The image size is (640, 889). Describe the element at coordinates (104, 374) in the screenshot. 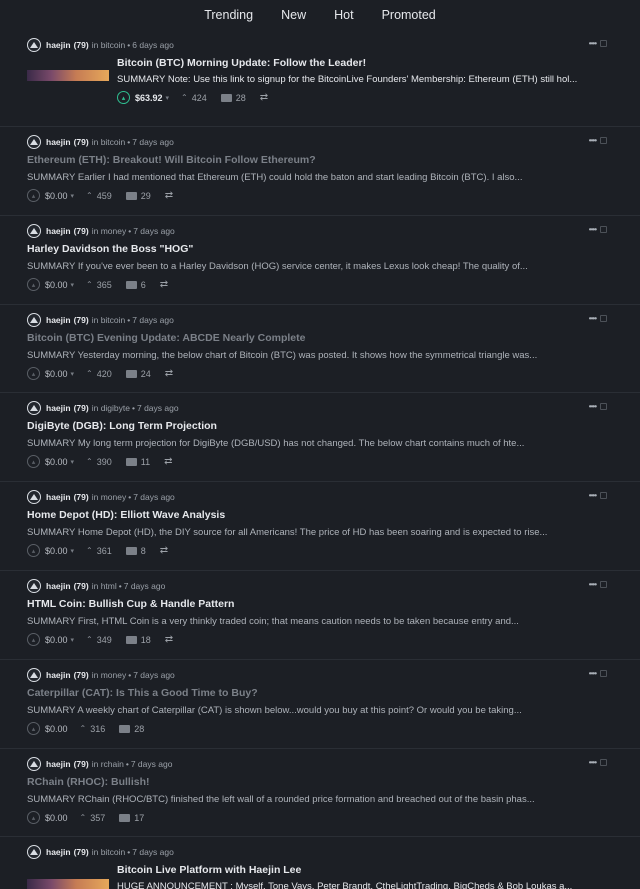

I see `votes-count: 420` at that location.